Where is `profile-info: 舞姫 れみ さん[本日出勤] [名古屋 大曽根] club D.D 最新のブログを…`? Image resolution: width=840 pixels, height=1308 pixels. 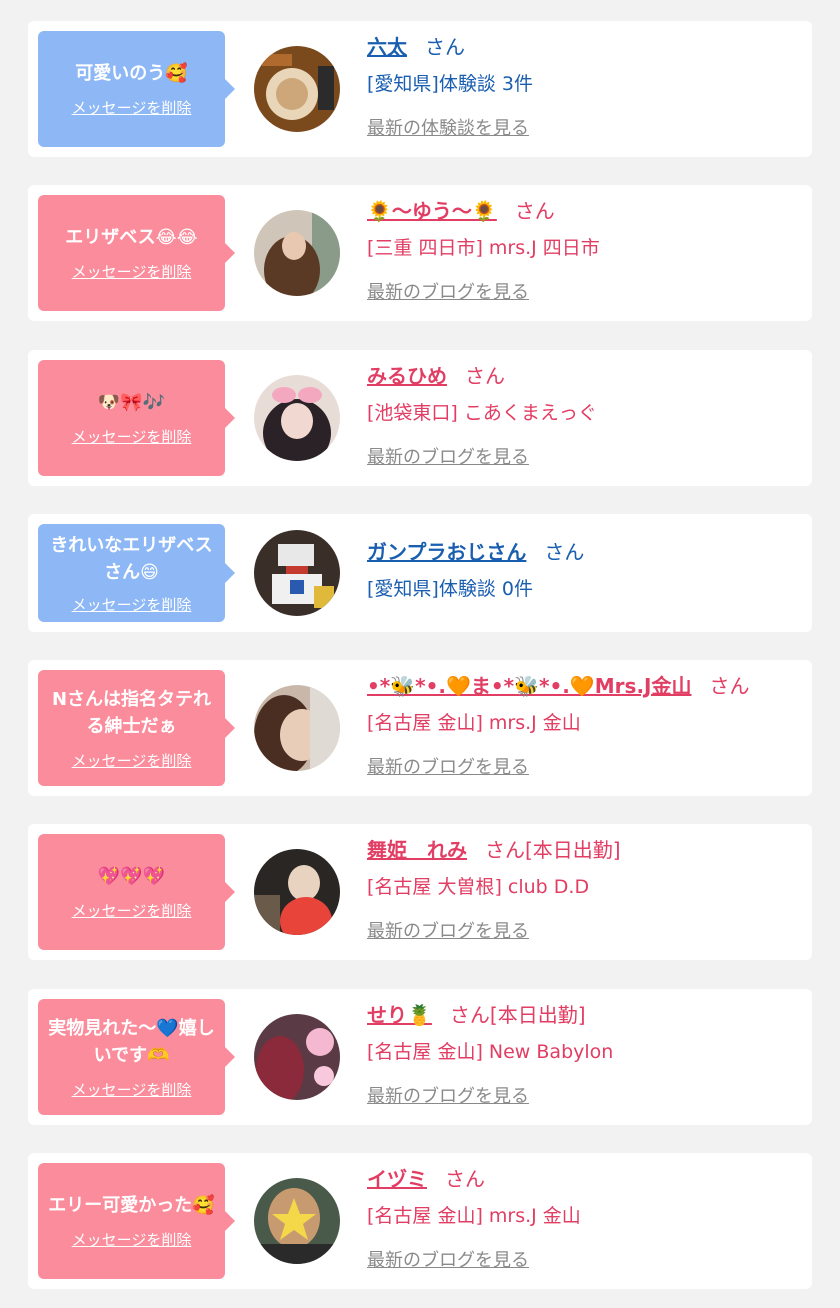
profile-info: 舞姫 れみ さん[本日出勤] [名古屋 大曽根] club D.D 最新のブログを… is located at coordinates (584, 890).